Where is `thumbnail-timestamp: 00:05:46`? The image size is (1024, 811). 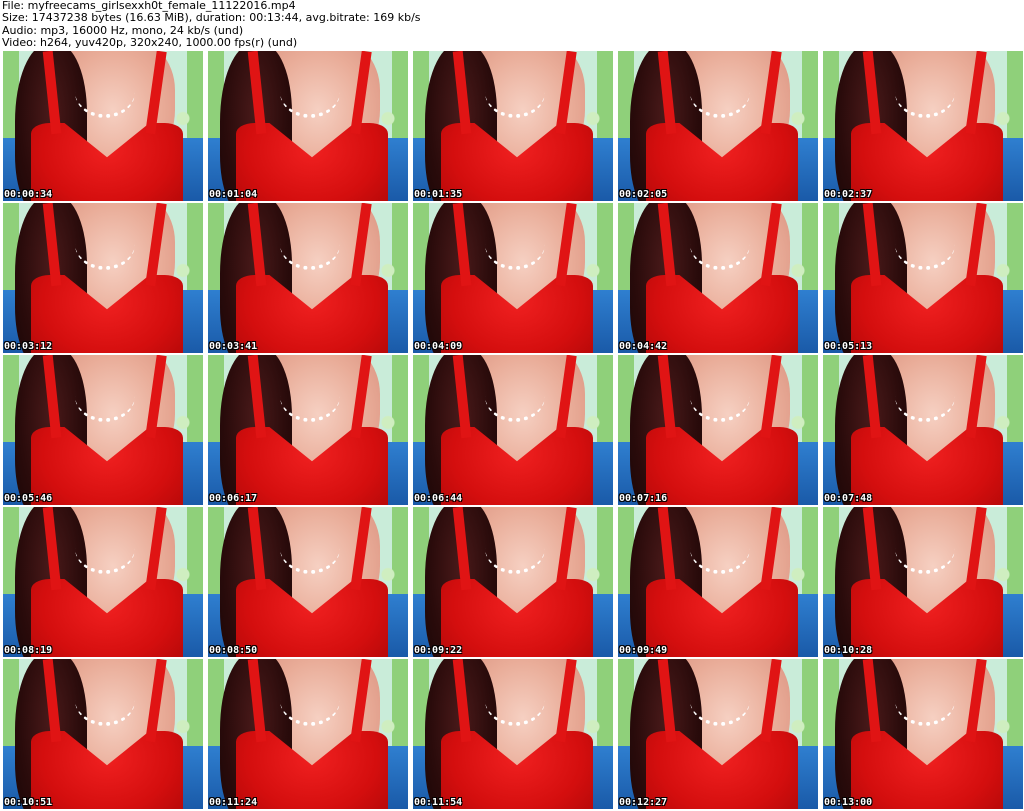
thumbnail-timestamp: 00:05:46 is located at coordinates (28, 498).